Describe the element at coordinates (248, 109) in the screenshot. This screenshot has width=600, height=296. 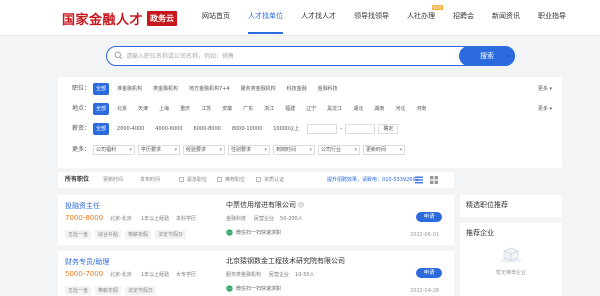
I see `filter-option: 广东` at that location.